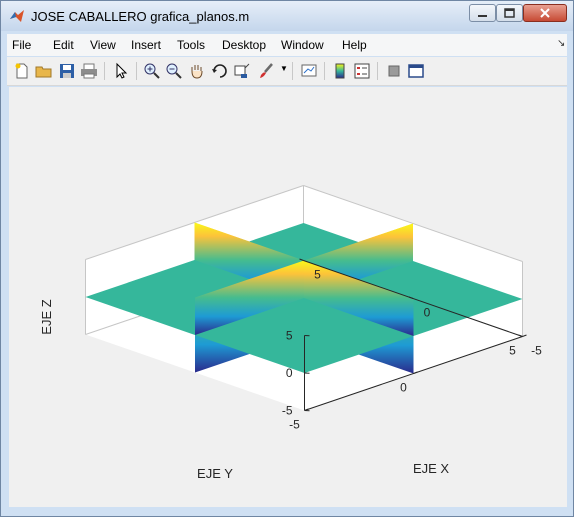 The image size is (574, 517). What do you see at coordinates (21, 45) in the screenshot?
I see `menu-file: File` at bounding box center [21, 45].